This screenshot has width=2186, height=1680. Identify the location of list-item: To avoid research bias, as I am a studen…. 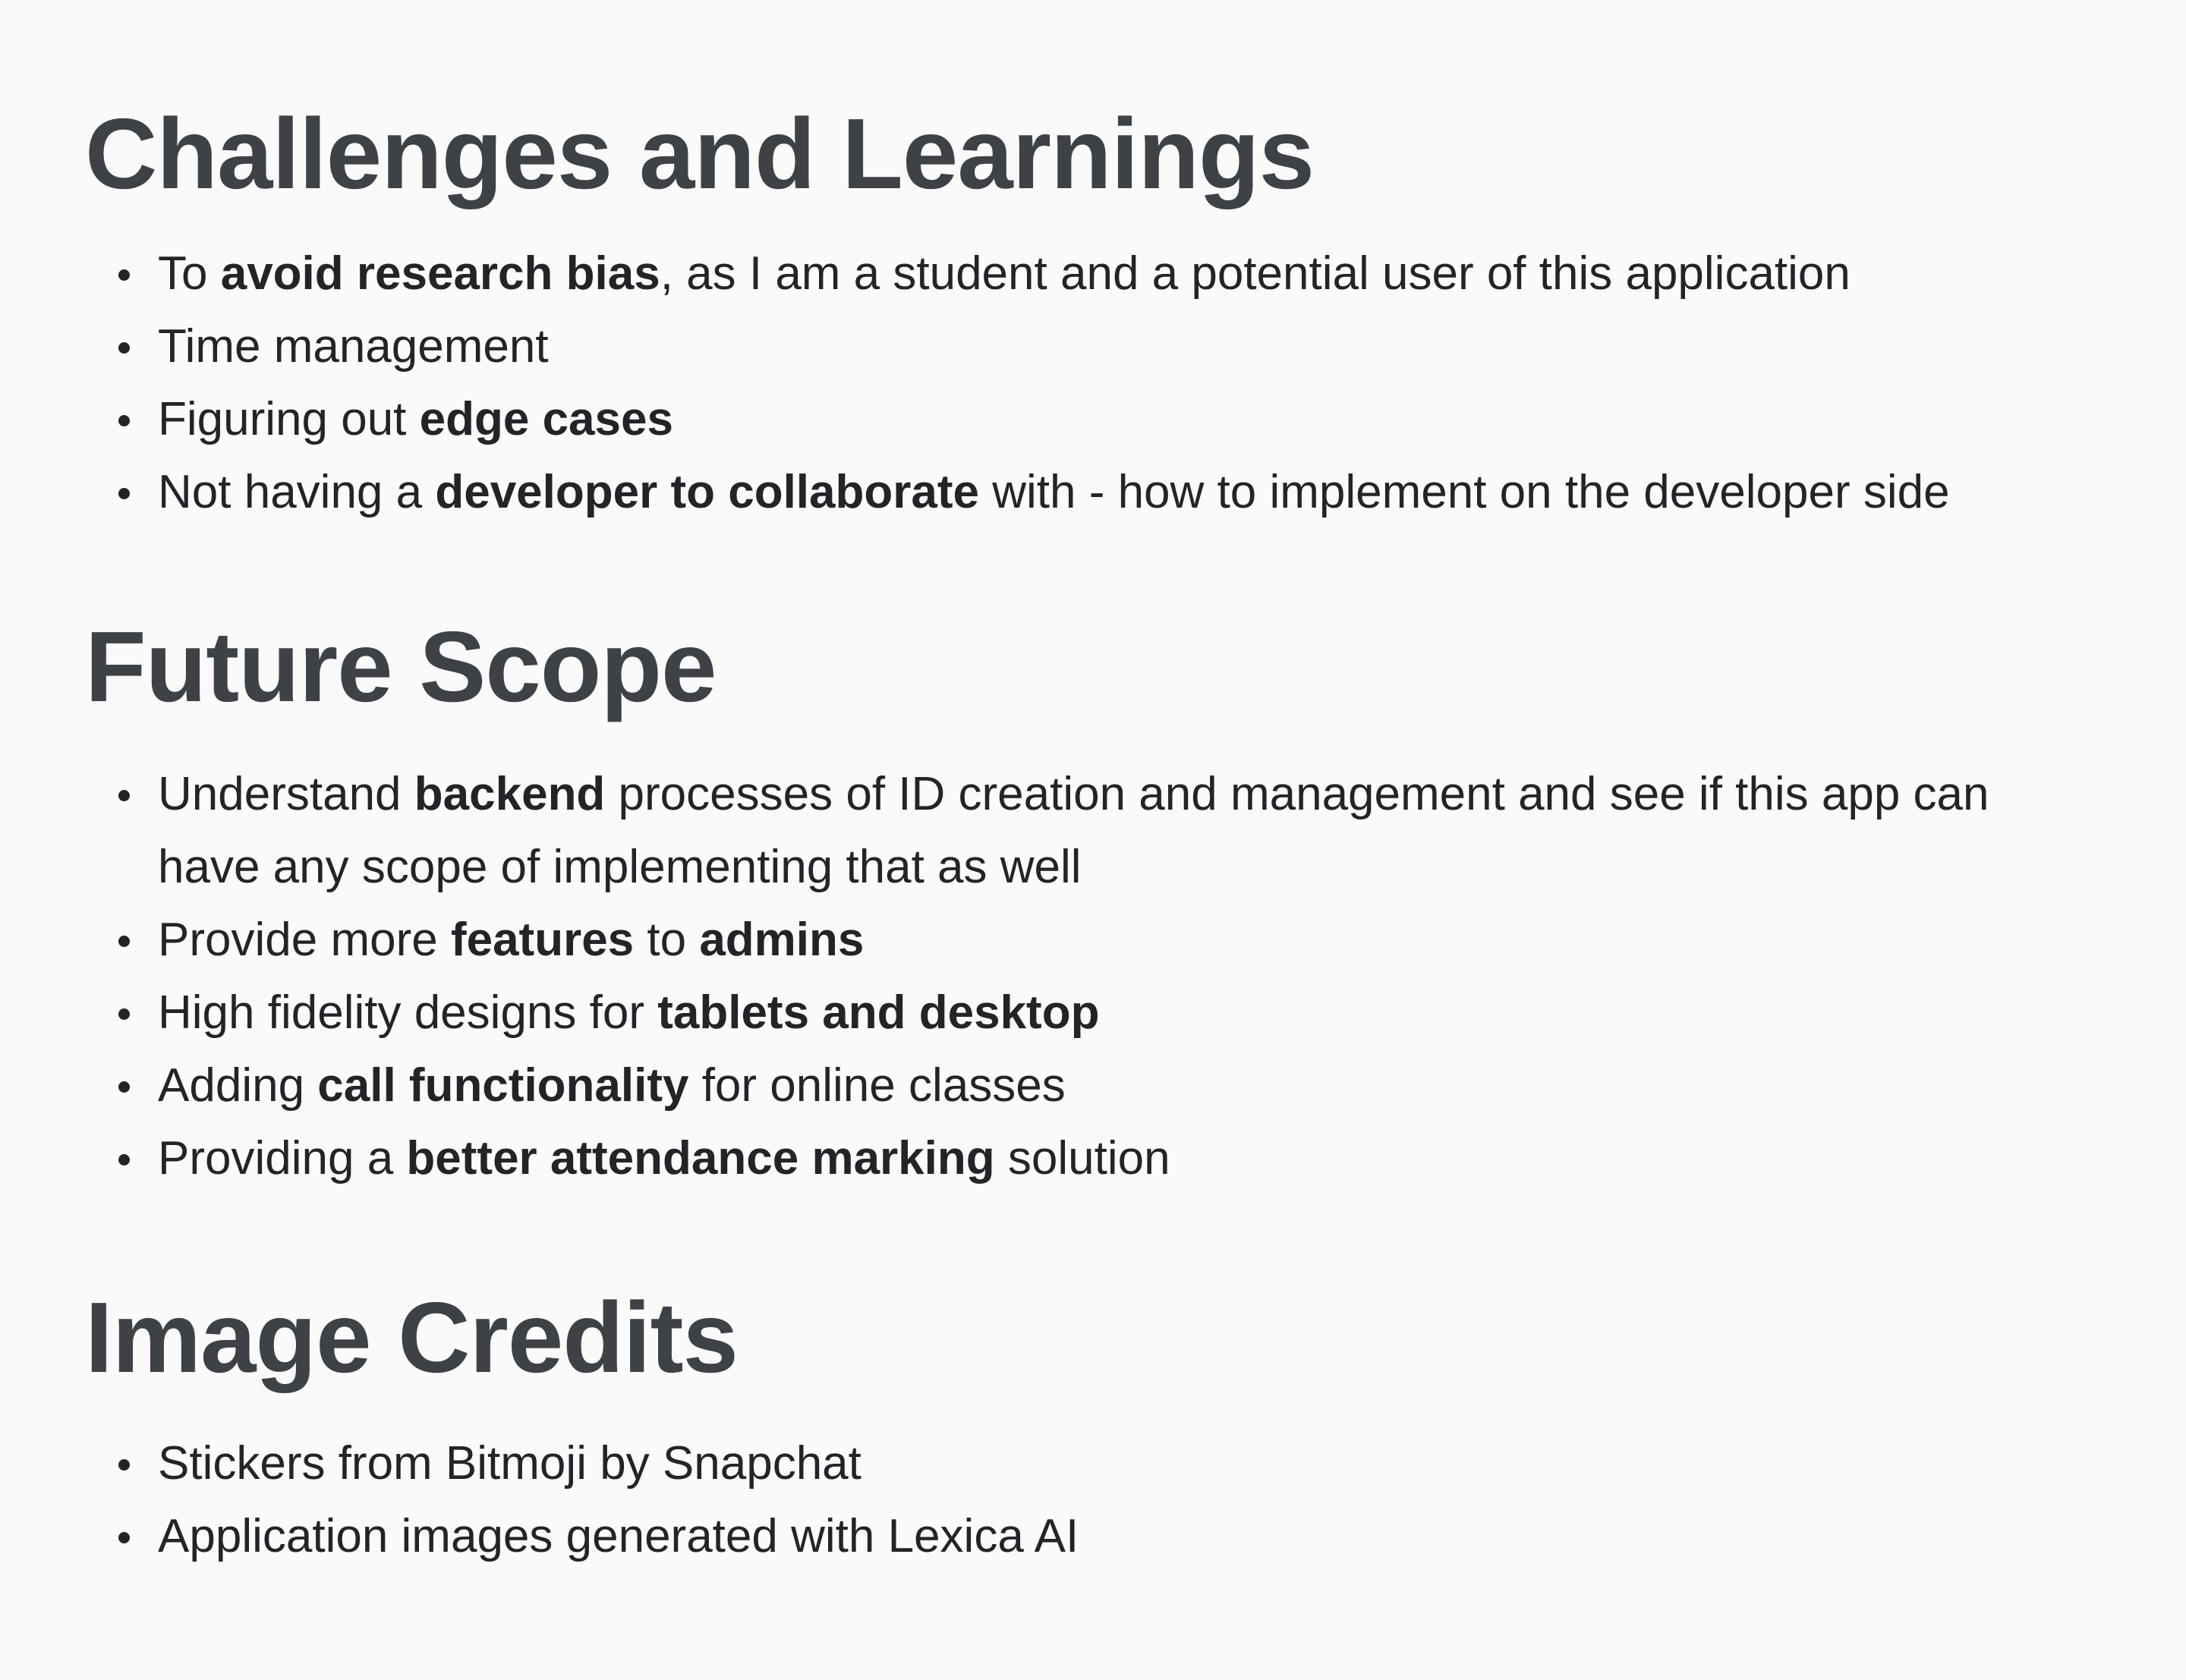
(1094, 274).